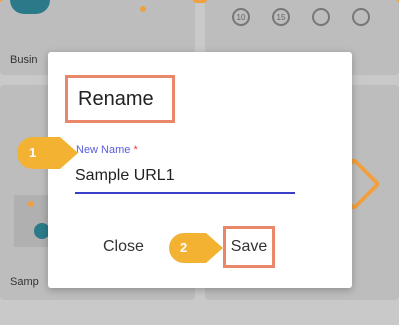  Describe the element at coordinates (321, 17) in the screenshot. I see `gauge-icon` at that location.